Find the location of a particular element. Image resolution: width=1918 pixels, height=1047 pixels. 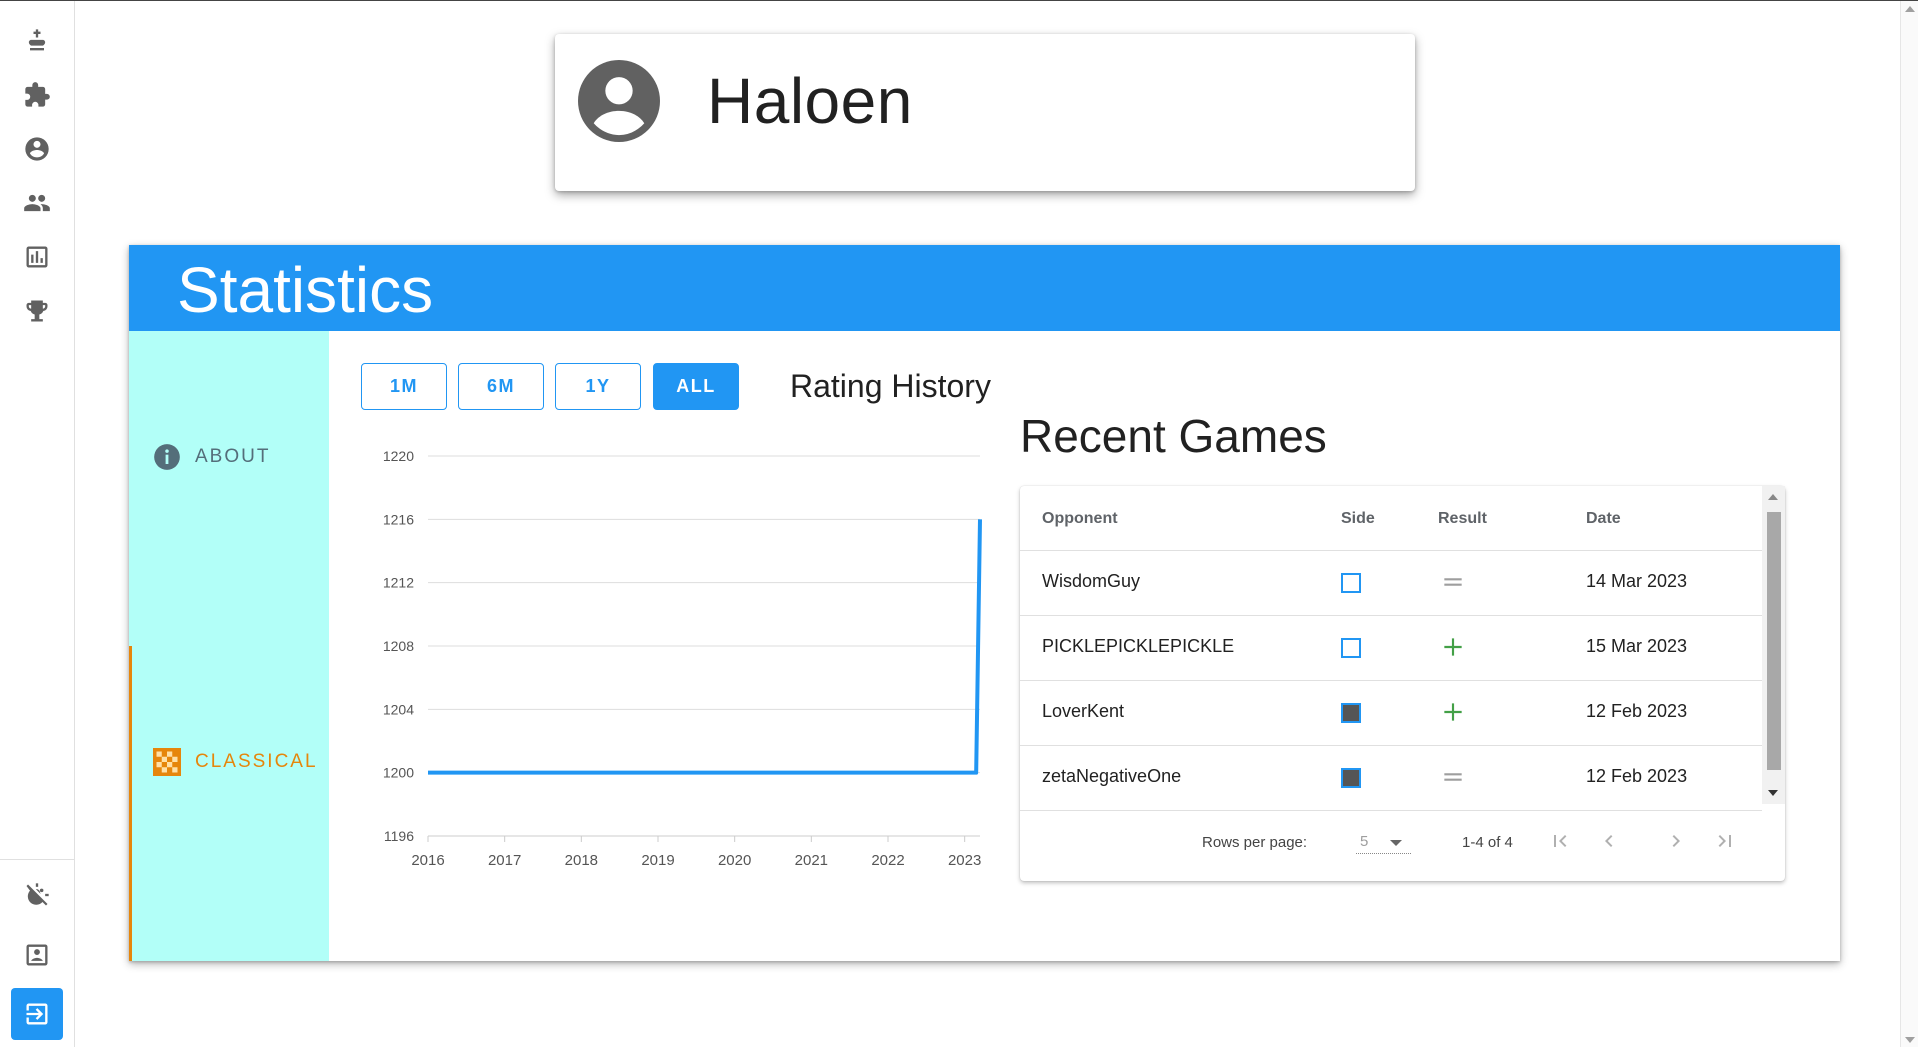

avatar is located at coordinates (619, 101).